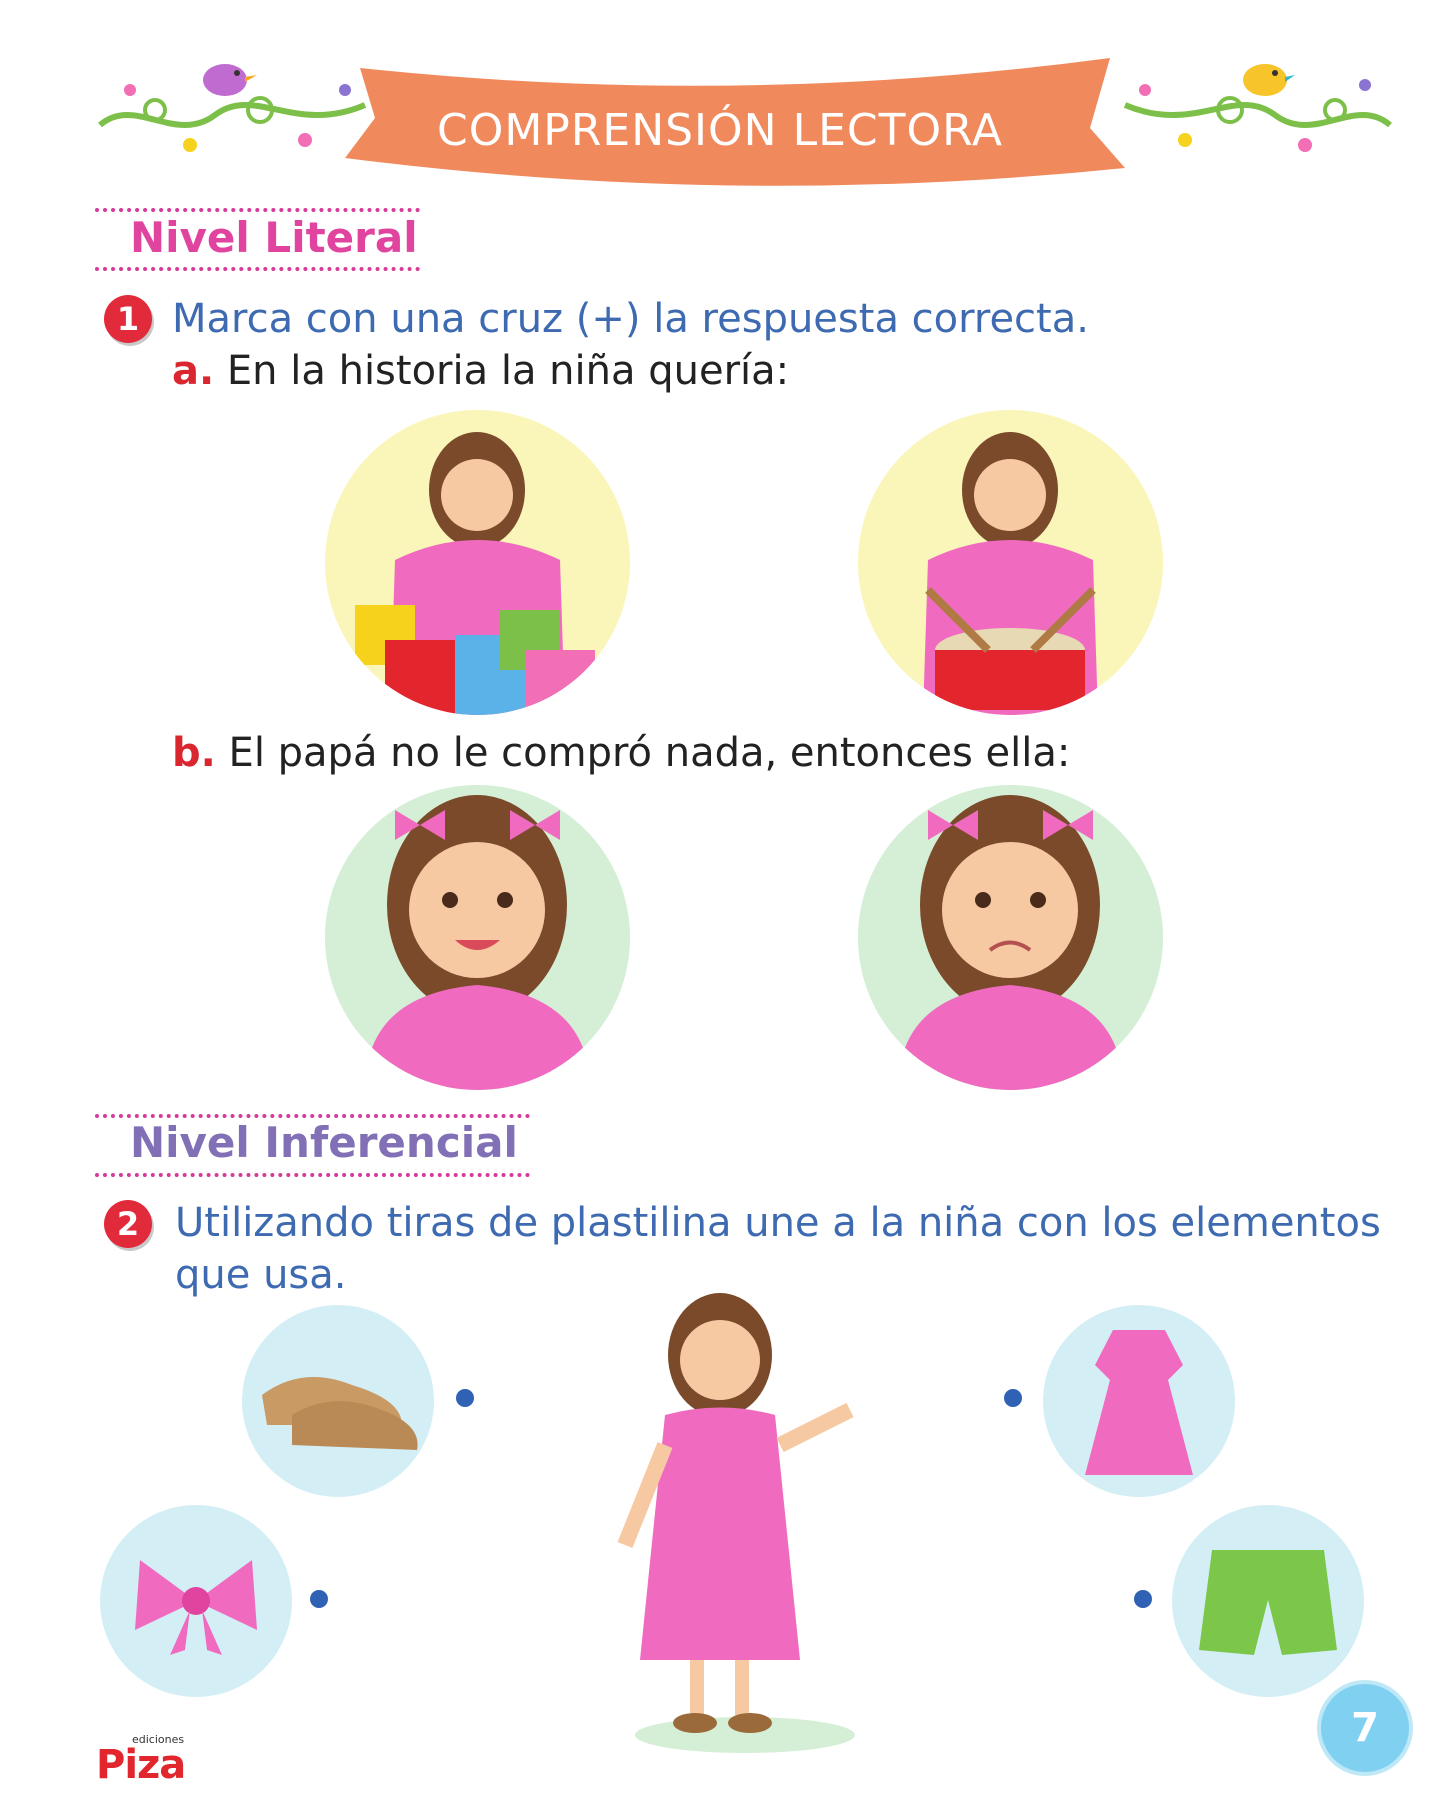  What do you see at coordinates (1010, 937) in the screenshot?
I see `girl-sad-image` at bounding box center [1010, 937].